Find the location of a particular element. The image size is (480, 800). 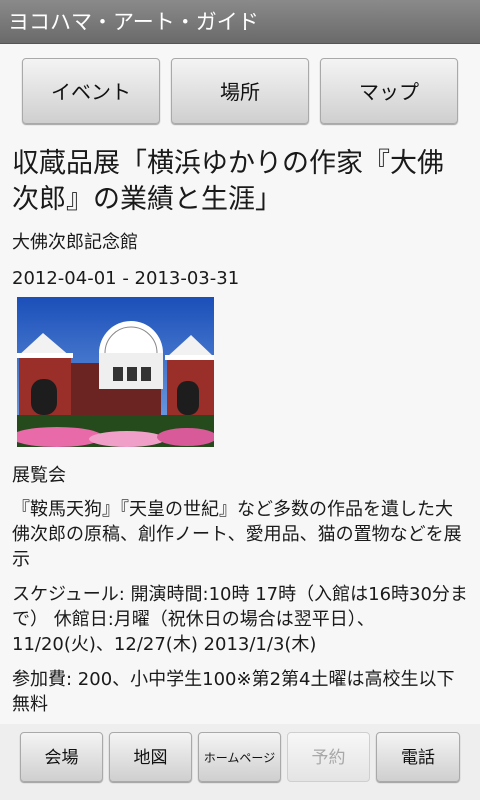

venue-photo is located at coordinates (115, 372).